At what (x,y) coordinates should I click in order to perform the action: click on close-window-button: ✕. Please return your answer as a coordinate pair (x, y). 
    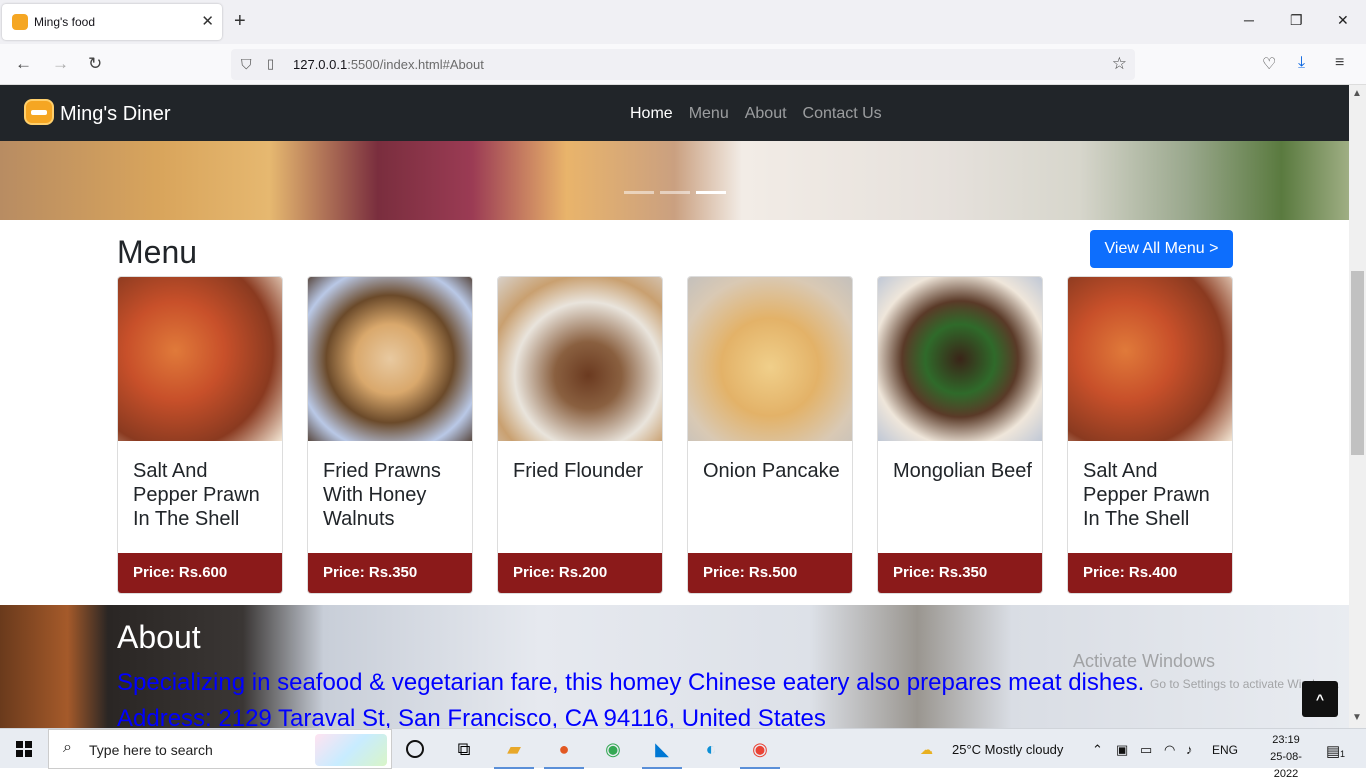
    Looking at the image, I should click on (1343, 20).